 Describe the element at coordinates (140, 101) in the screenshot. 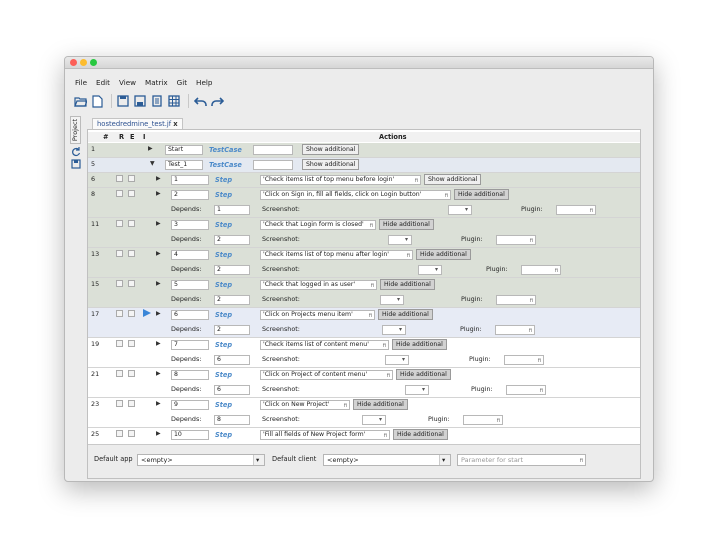

I see `save-as-icon` at that location.